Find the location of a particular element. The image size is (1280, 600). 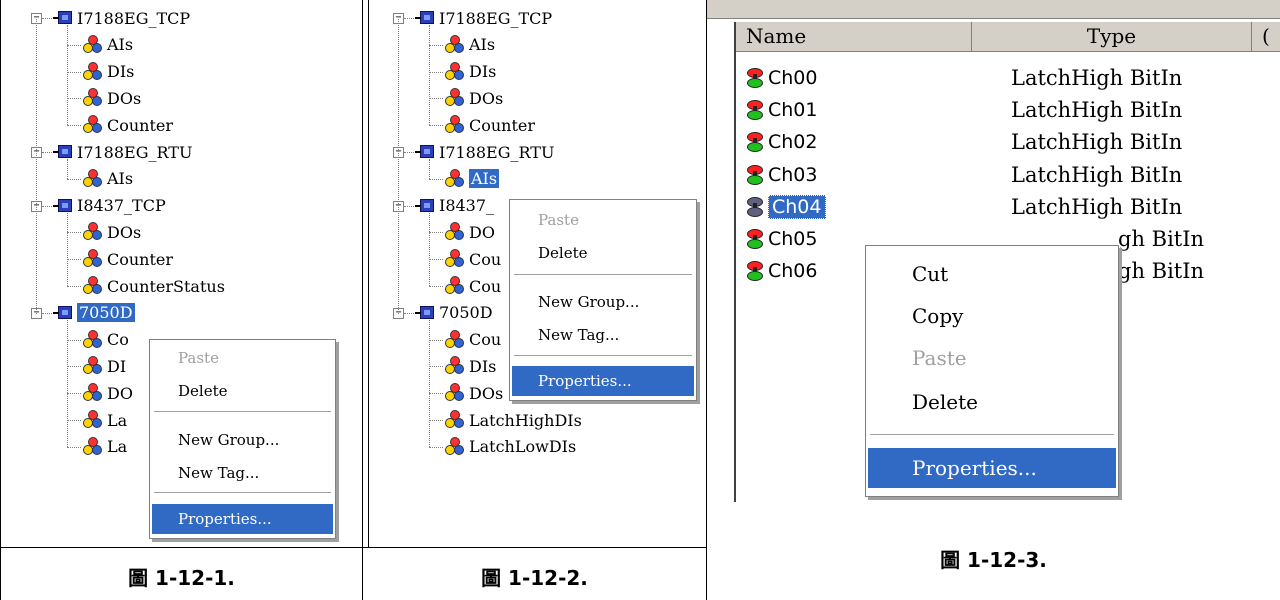

tree-node-label: DO is located at coordinates (482, 232).